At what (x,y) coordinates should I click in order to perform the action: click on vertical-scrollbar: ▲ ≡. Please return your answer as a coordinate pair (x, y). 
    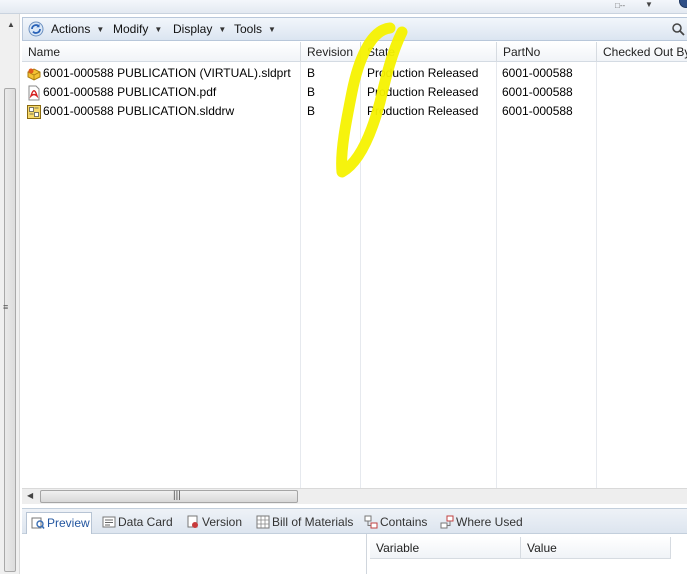
    Looking at the image, I should click on (10, 294).